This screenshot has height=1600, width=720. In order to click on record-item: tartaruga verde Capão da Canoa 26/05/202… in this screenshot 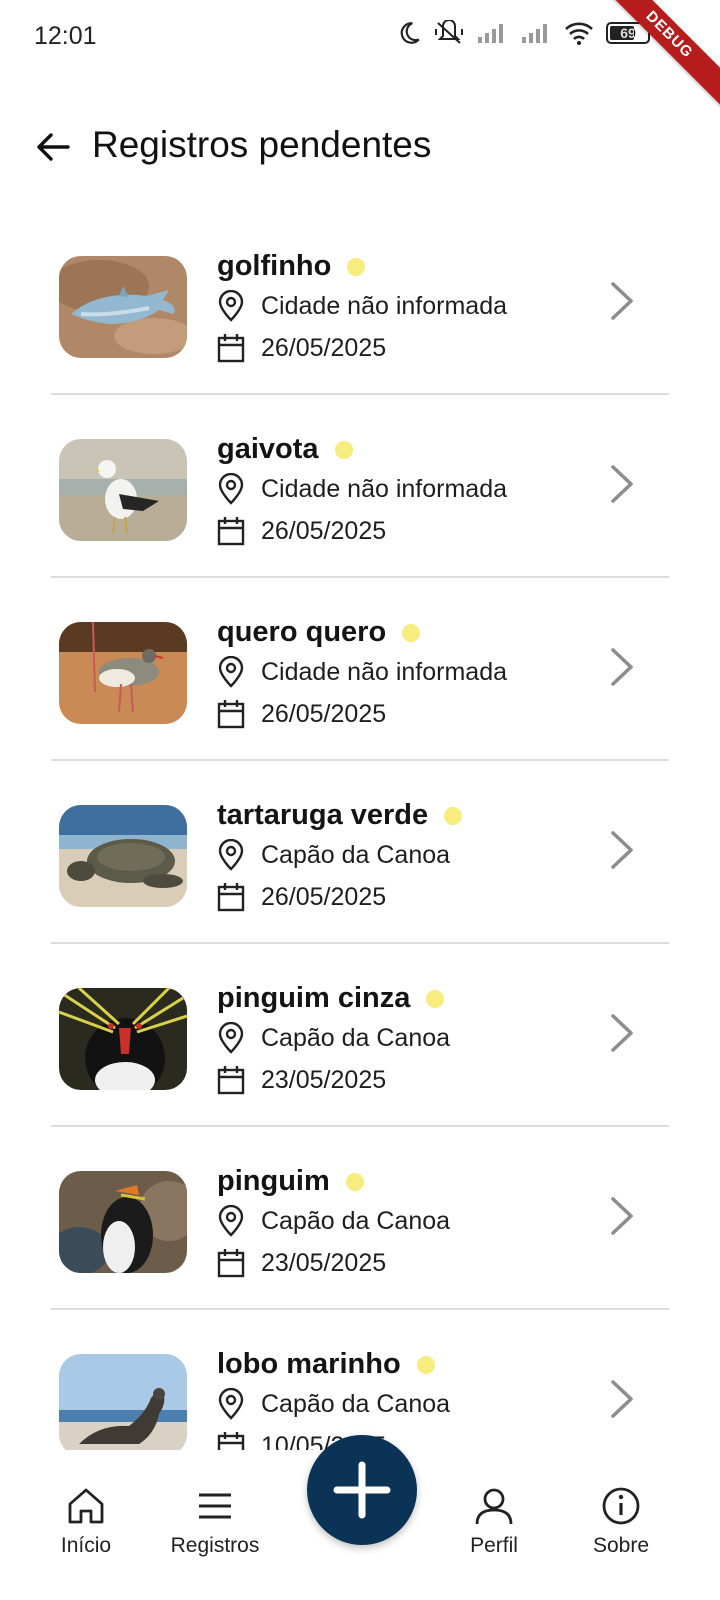, I will do `click(360, 852)`.